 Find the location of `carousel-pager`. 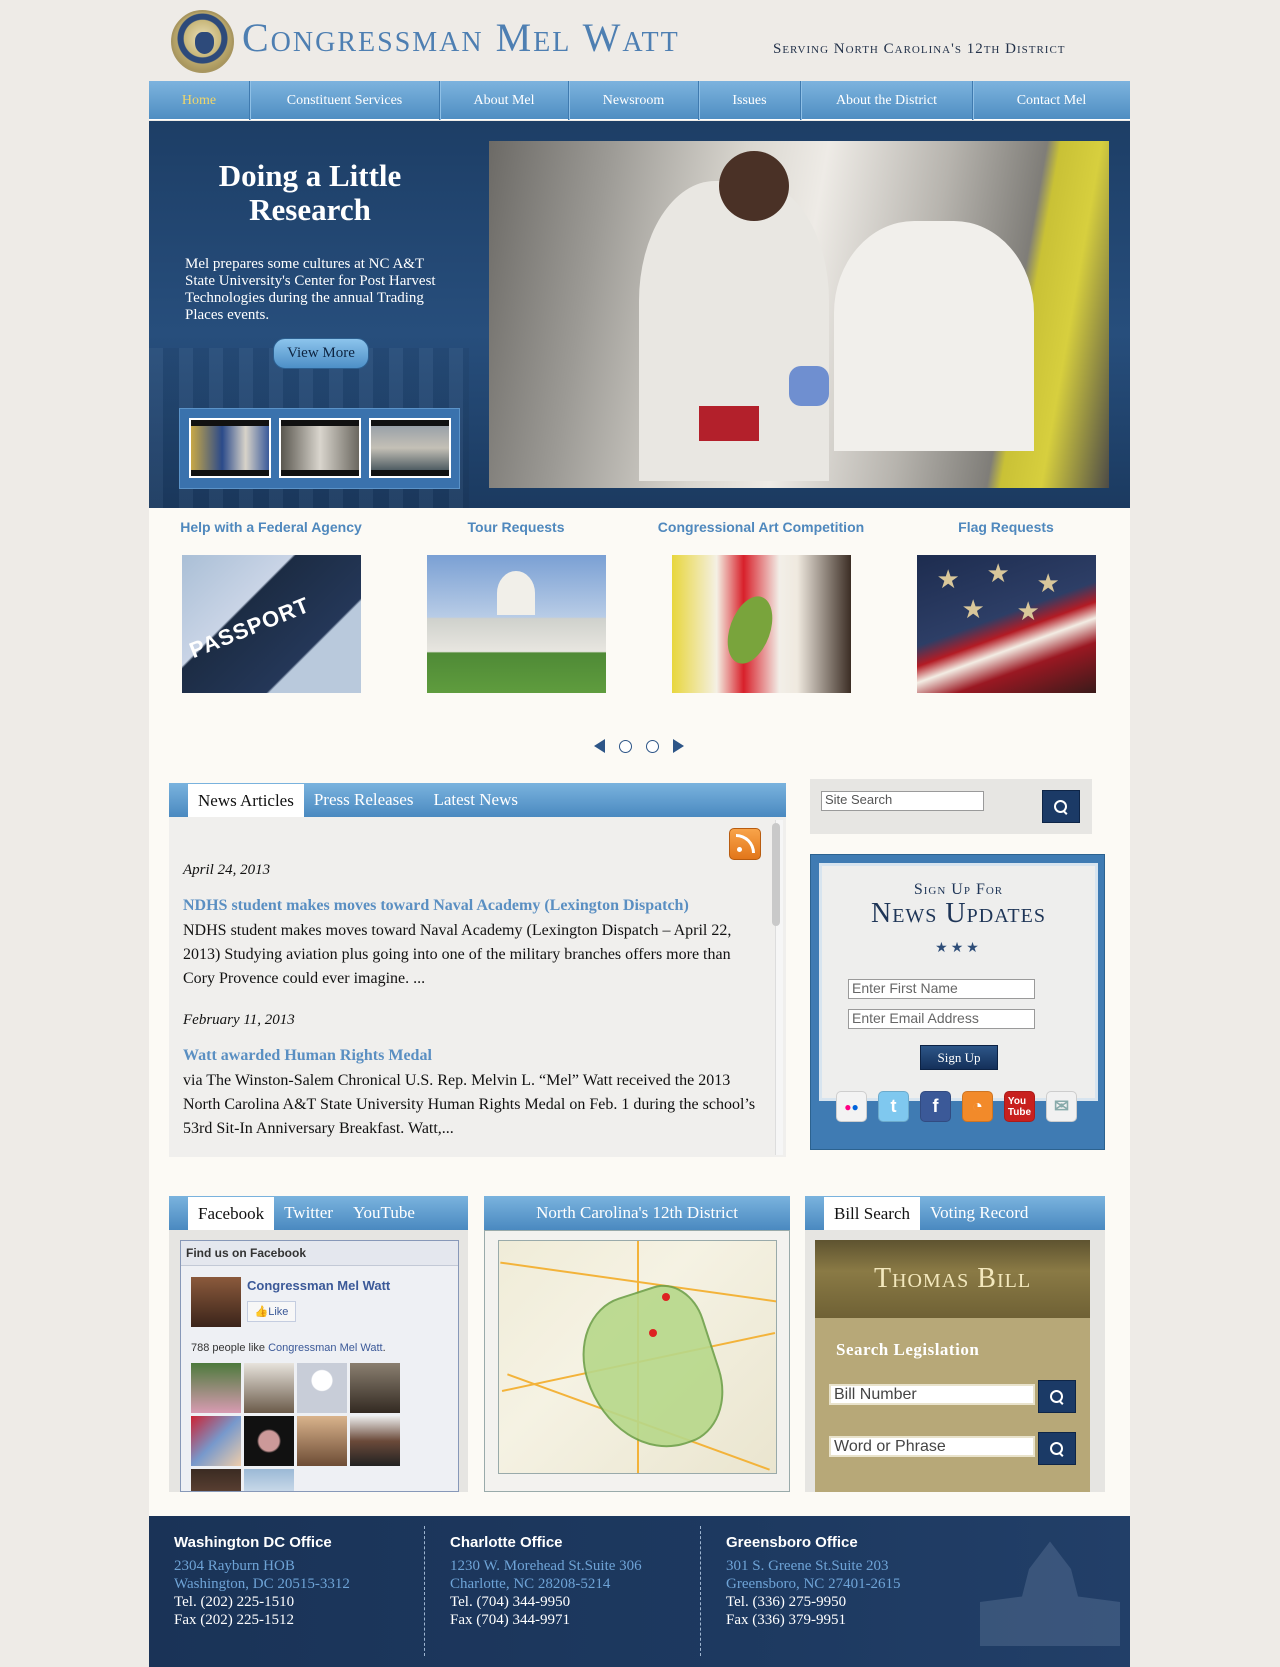

carousel-pager is located at coordinates (639, 746).